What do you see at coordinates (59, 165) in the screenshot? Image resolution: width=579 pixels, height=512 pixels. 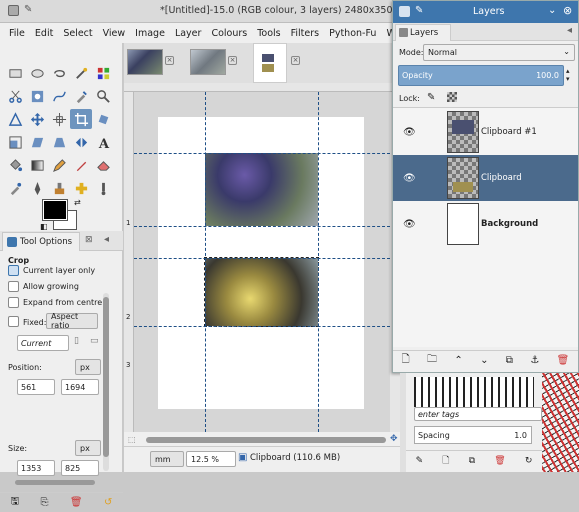 I see `pencil-icon` at bounding box center [59, 165].